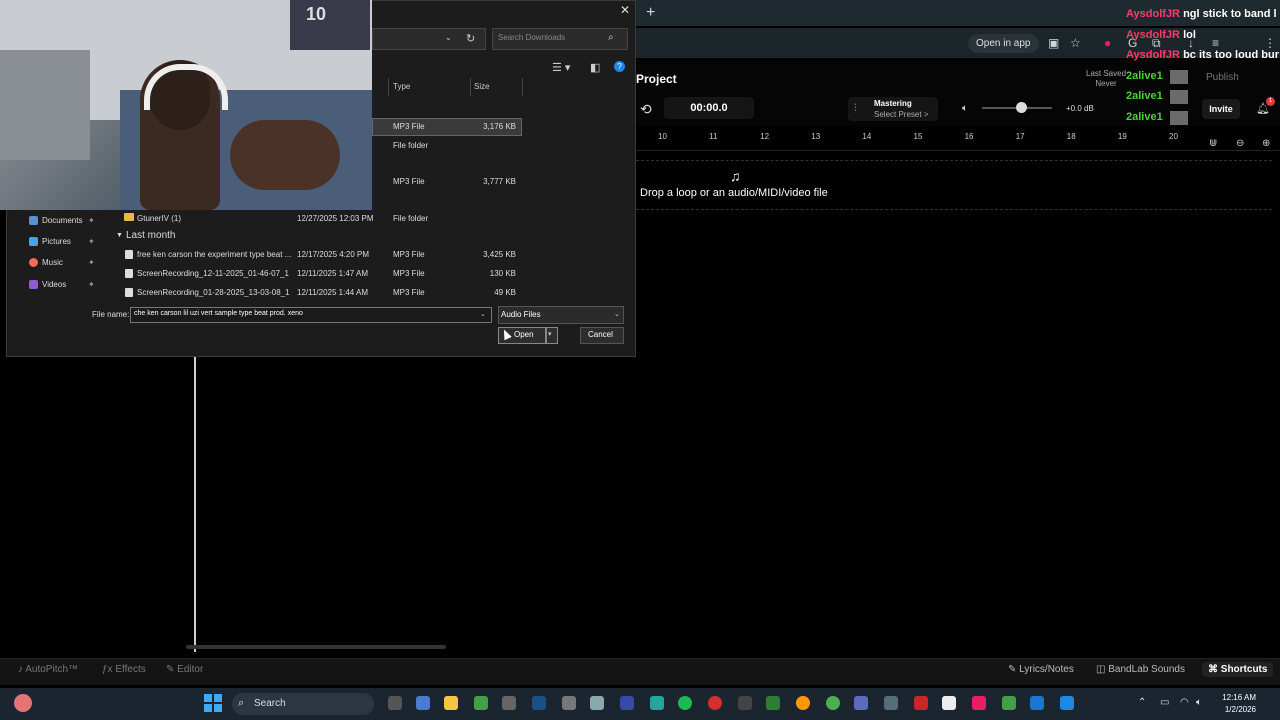  What do you see at coordinates (646, 109) in the screenshot?
I see `loop-icon: ⟲` at bounding box center [646, 109].